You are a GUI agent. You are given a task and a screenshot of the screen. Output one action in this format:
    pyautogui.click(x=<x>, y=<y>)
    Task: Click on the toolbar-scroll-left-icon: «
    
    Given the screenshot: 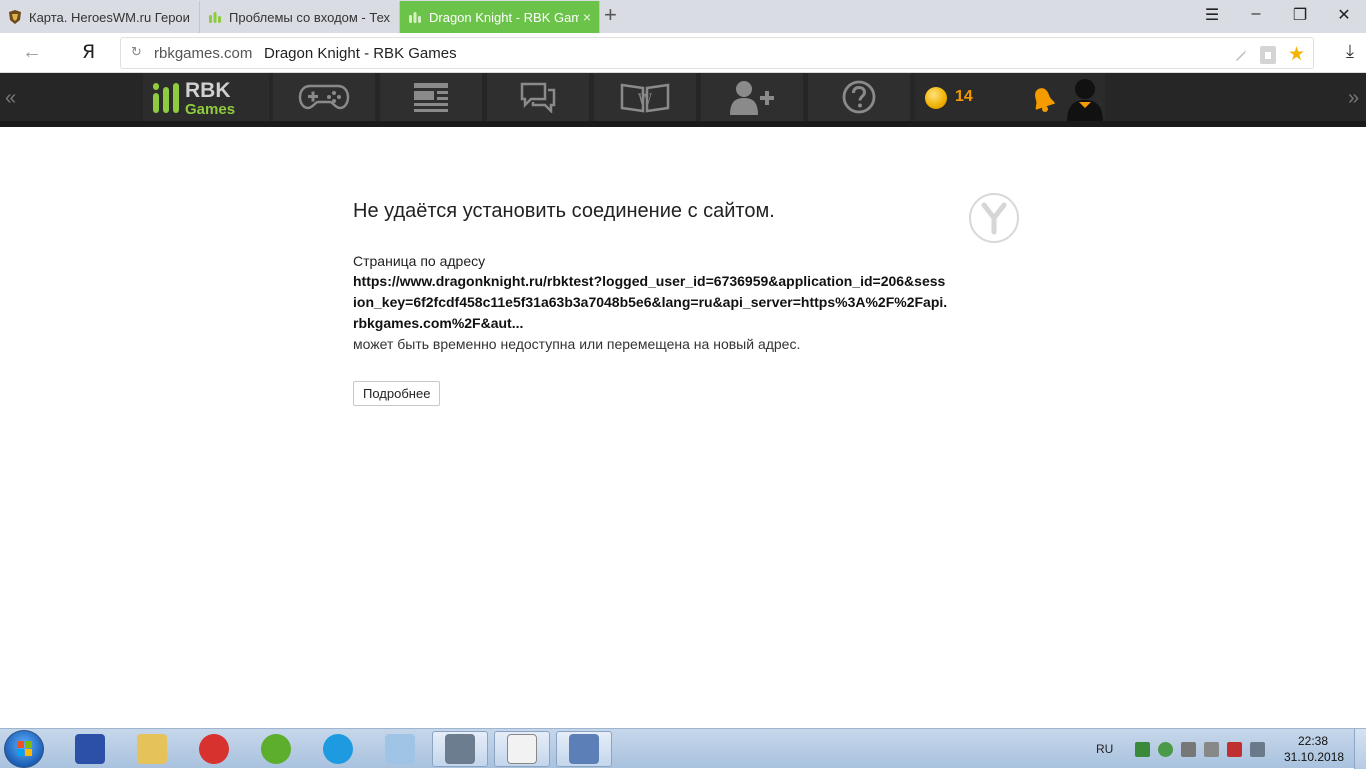 What is the action you would take?
    pyautogui.click(x=10, y=98)
    